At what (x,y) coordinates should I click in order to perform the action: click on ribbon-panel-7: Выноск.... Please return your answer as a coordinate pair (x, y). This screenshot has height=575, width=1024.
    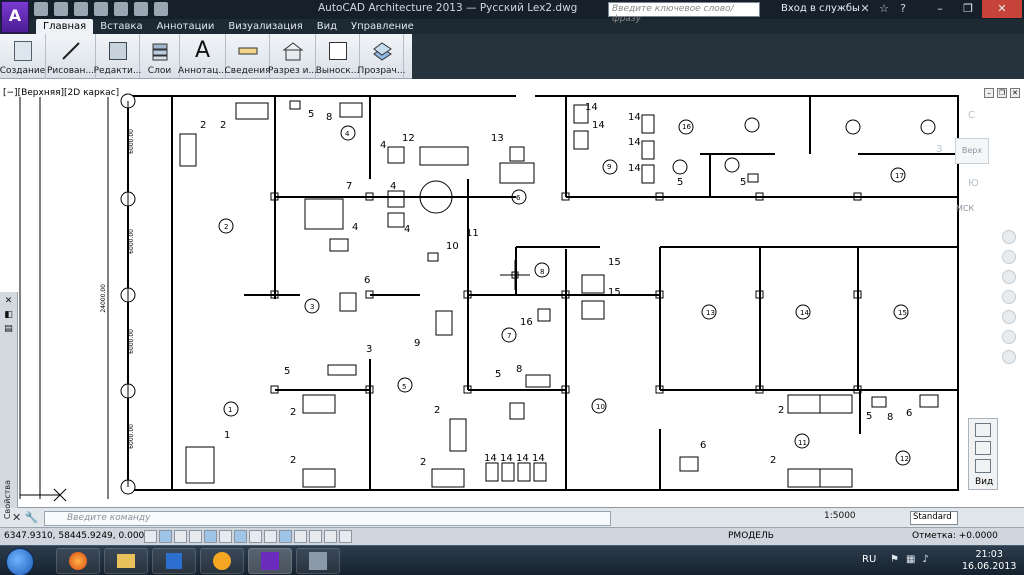
    Looking at the image, I should click on (338, 56).